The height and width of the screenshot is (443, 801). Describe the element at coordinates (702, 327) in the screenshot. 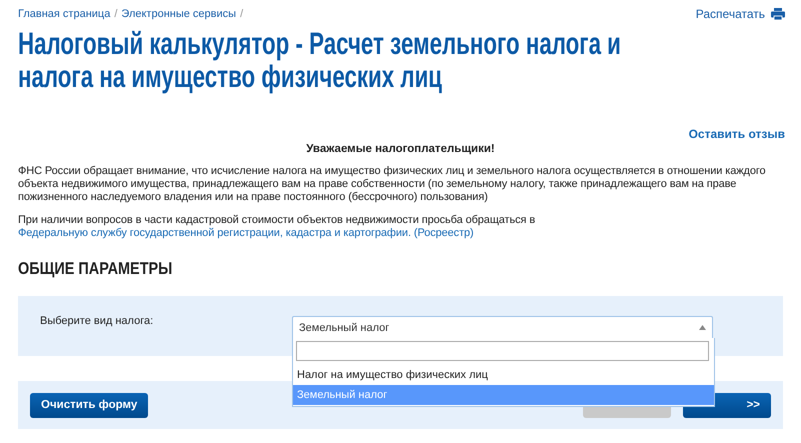

I see `caret-icon` at that location.